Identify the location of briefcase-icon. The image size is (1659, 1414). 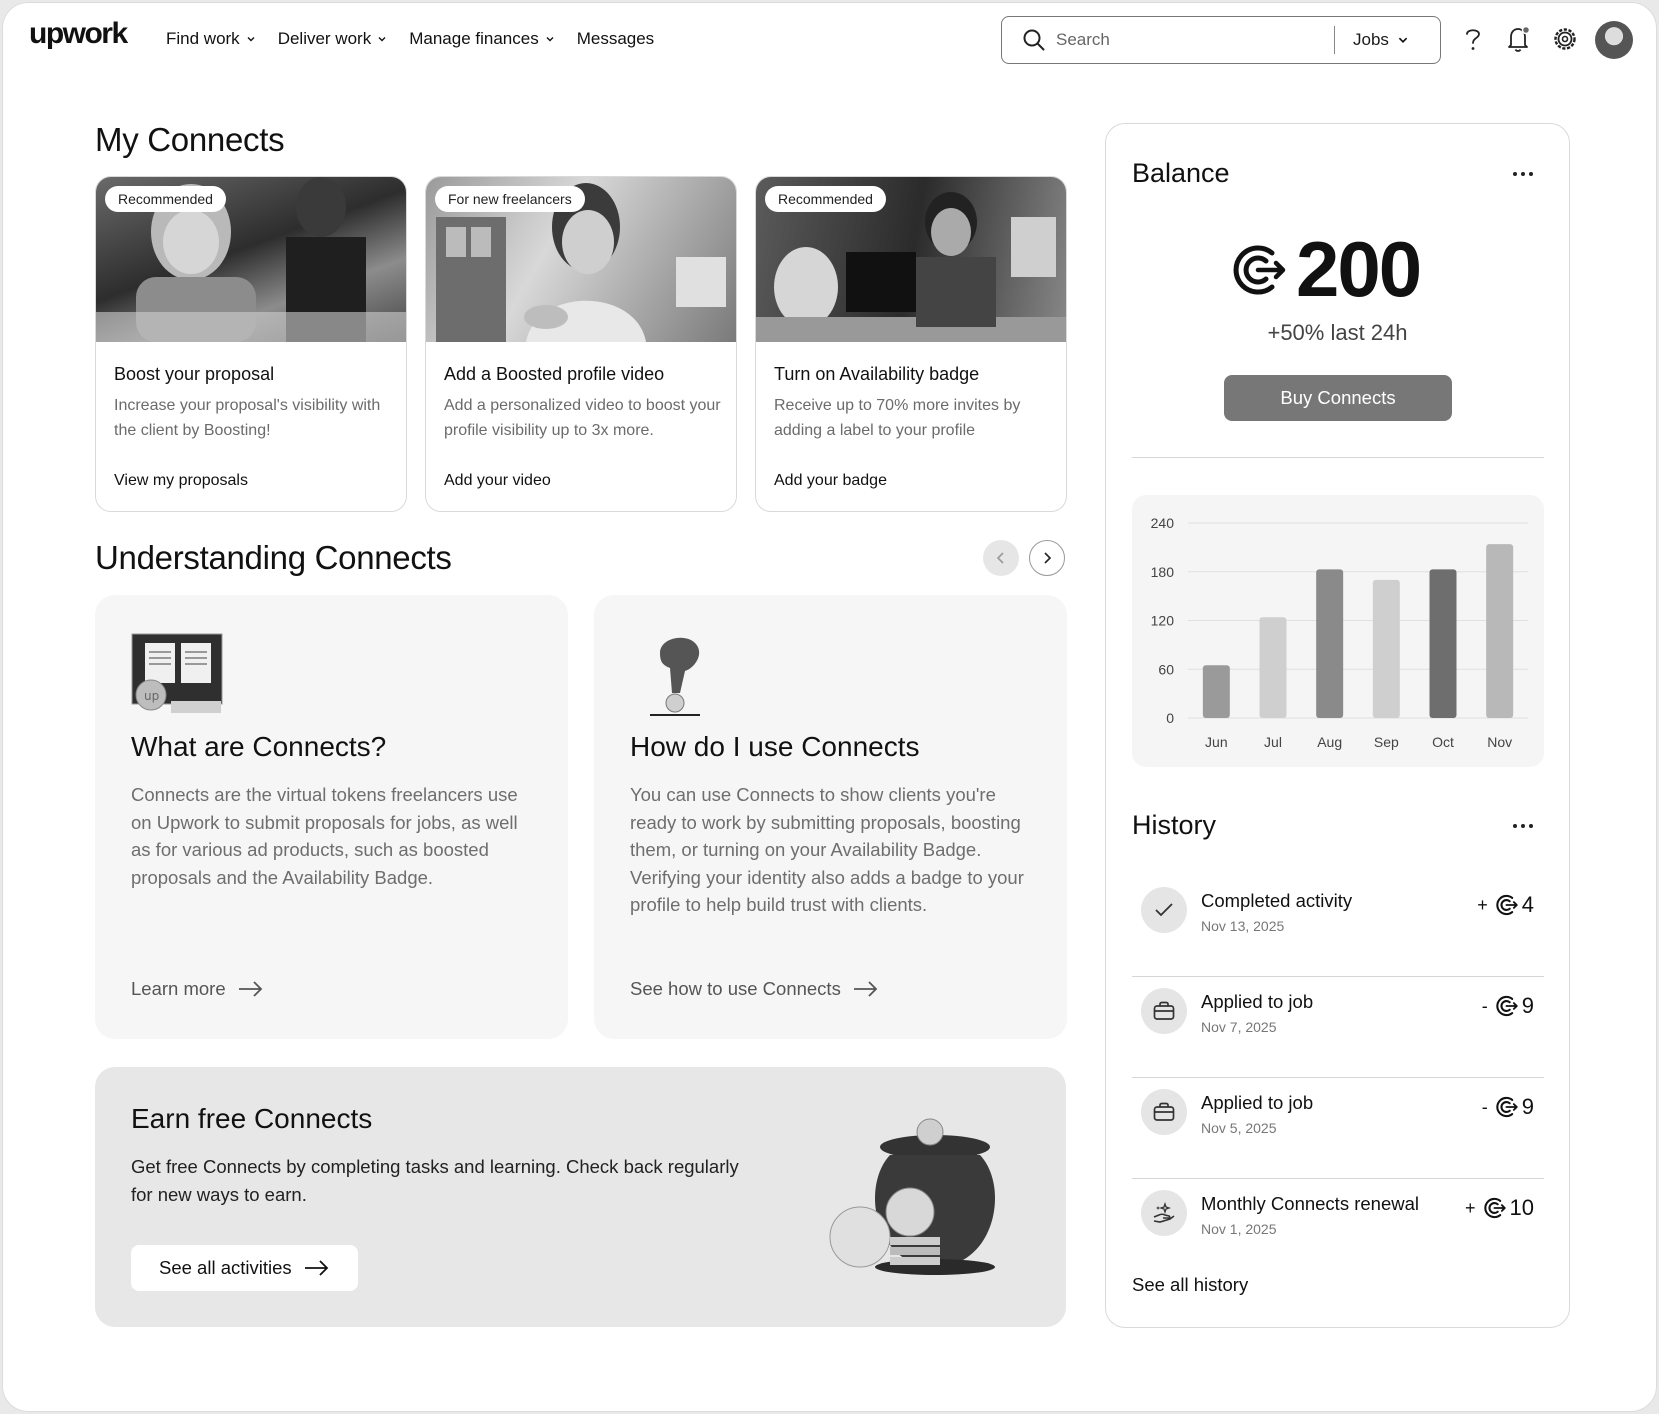
(1164, 1112).